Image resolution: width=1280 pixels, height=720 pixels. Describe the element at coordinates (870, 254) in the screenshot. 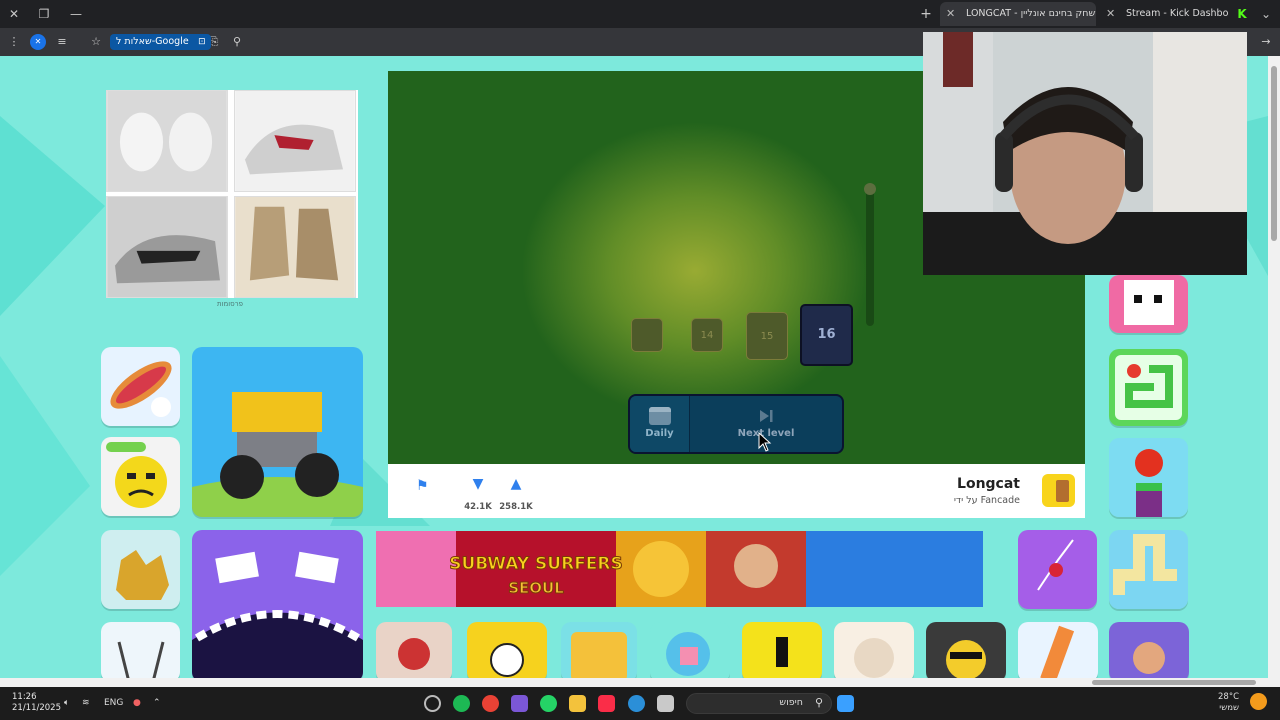

I see `game-slider` at that location.